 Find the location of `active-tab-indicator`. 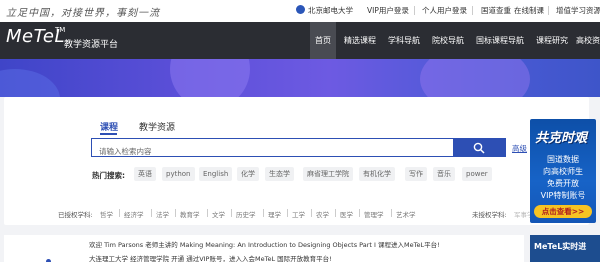

active-tab-indicator is located at coordinates (108, 134).